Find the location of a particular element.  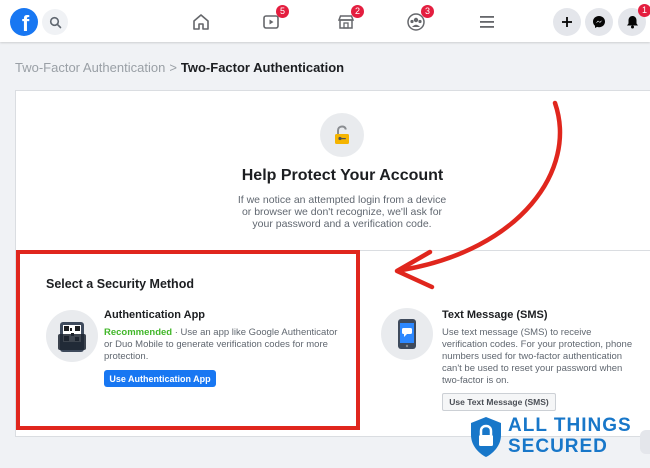

logo-letter: f is located at coordinates (25, 23).